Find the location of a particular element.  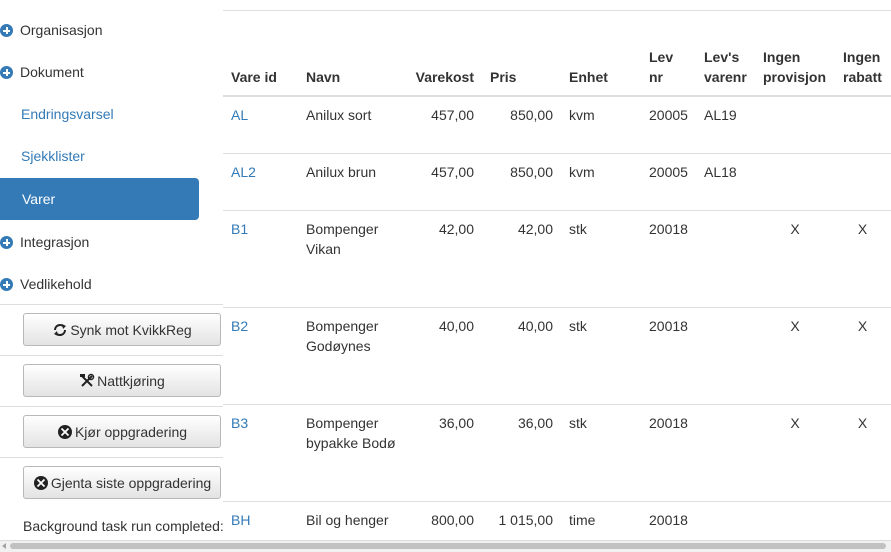

header-line: nr is located at coordinates (656, 77).